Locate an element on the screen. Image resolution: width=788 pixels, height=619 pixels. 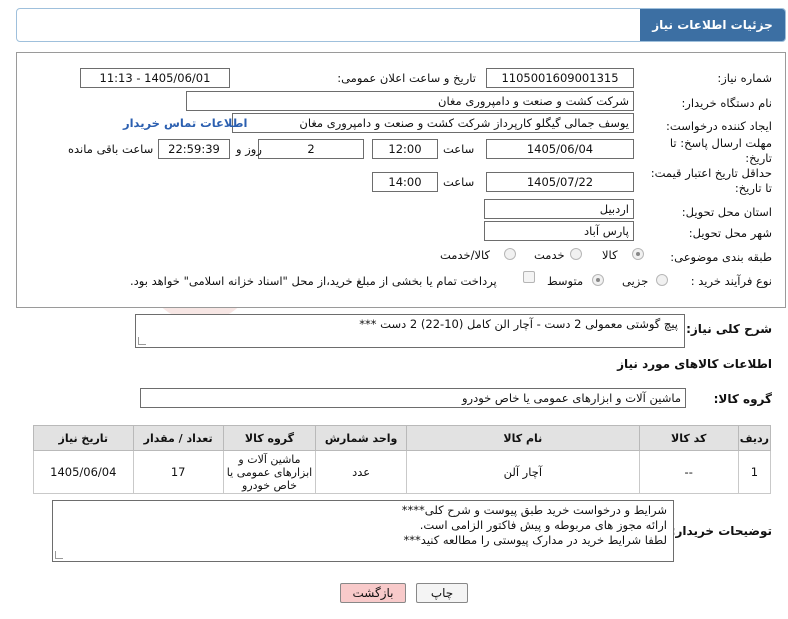
announce-label: تاریخ و ساعت اعلان عمومی: is located at coordinates (406, 78).